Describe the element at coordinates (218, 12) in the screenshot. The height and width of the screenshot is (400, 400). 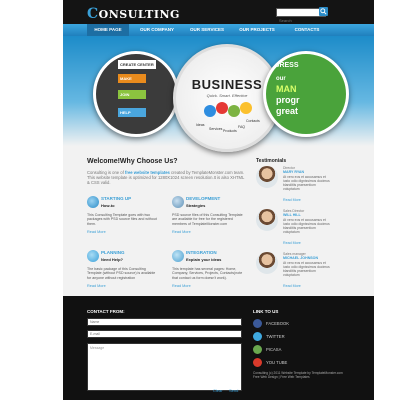
I see `header: CONSULTING` at that location.